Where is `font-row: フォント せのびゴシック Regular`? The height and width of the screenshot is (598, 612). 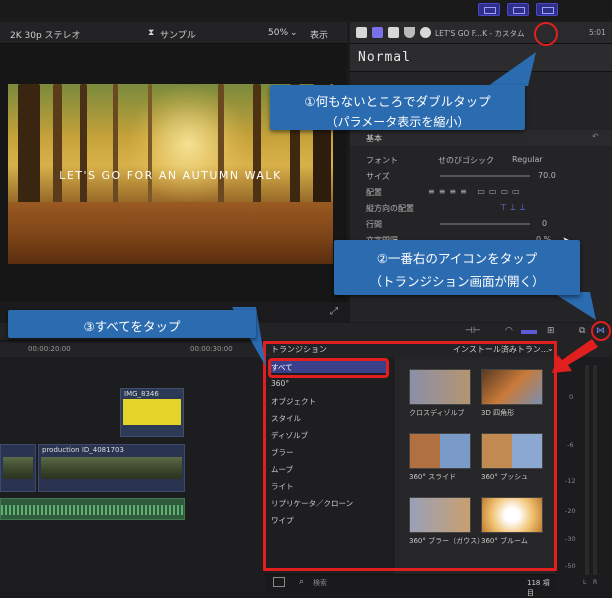 font-row: フォント せのびゴシック Regular is located at coordinates (480, 160).